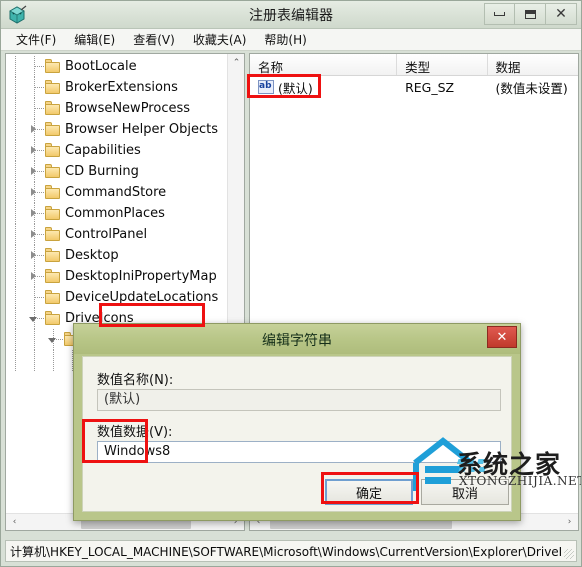  What do you see at coordinates (285, 39) in the screenshot?
I see `menu-item-help: 帮助(H)` at bounding box center [285, 39].